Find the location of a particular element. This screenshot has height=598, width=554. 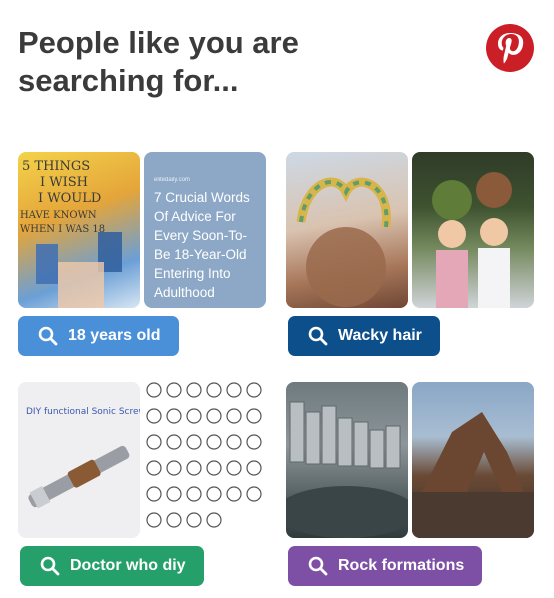

thumb-text-line: 5 THINGS is located at coordinates (56, 166).